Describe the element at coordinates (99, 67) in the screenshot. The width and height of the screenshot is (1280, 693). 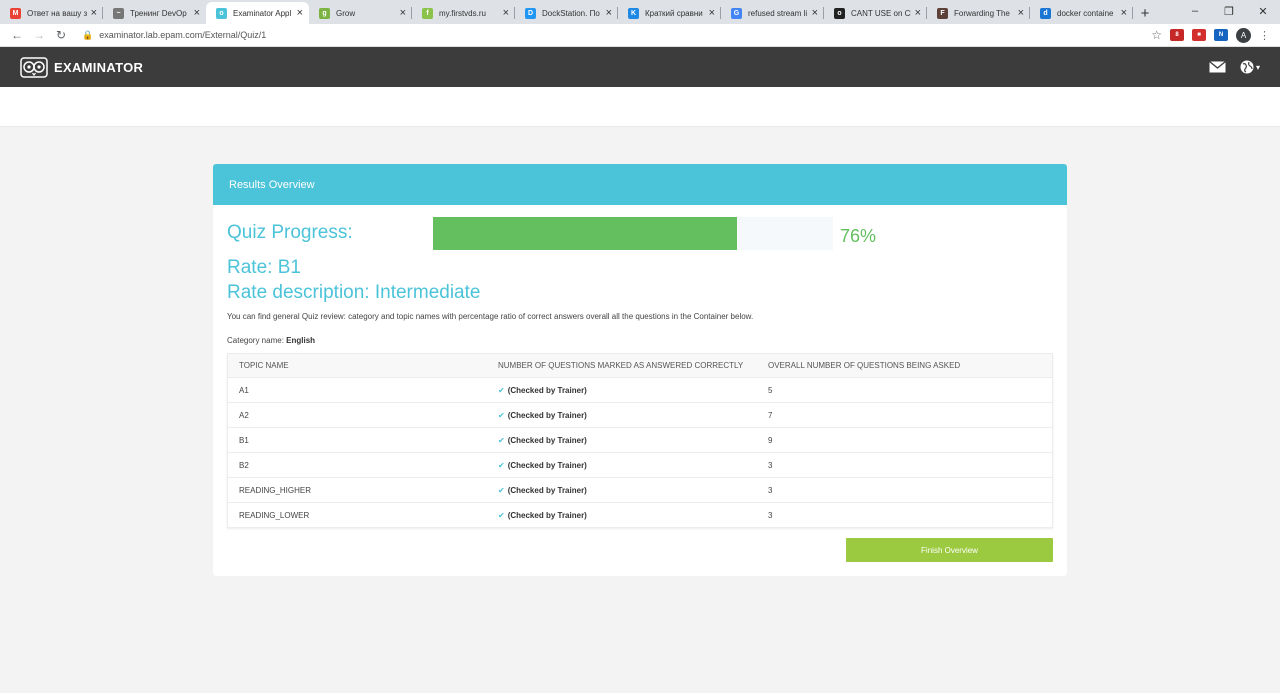
I see `brand-name: EXAMINATOR` at that location.